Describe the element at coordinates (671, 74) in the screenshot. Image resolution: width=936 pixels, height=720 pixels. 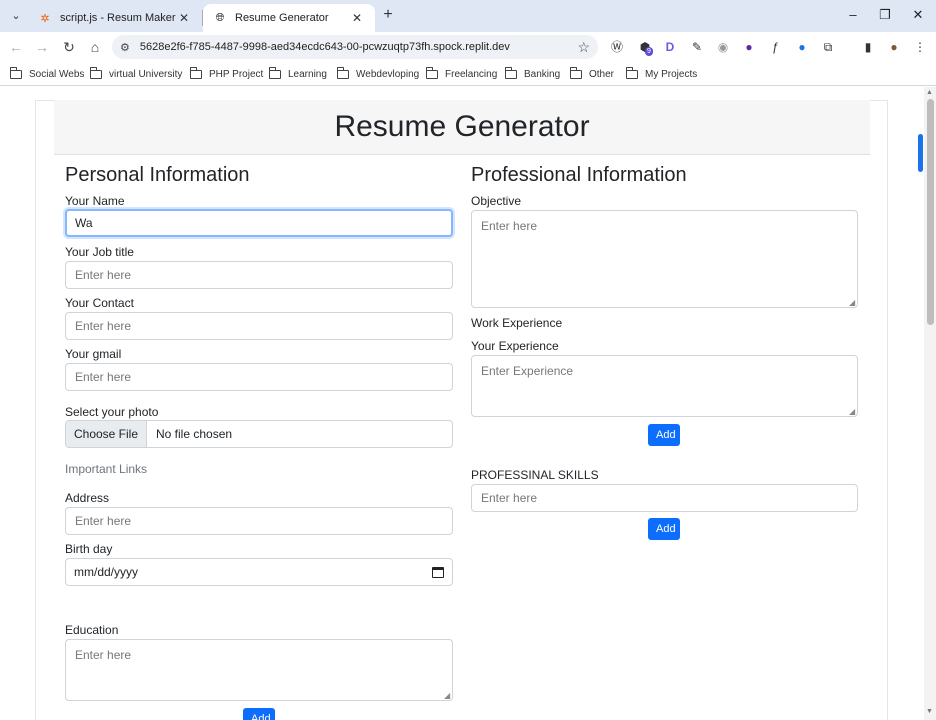
I see `bookmark-label: My Projects` at that location.